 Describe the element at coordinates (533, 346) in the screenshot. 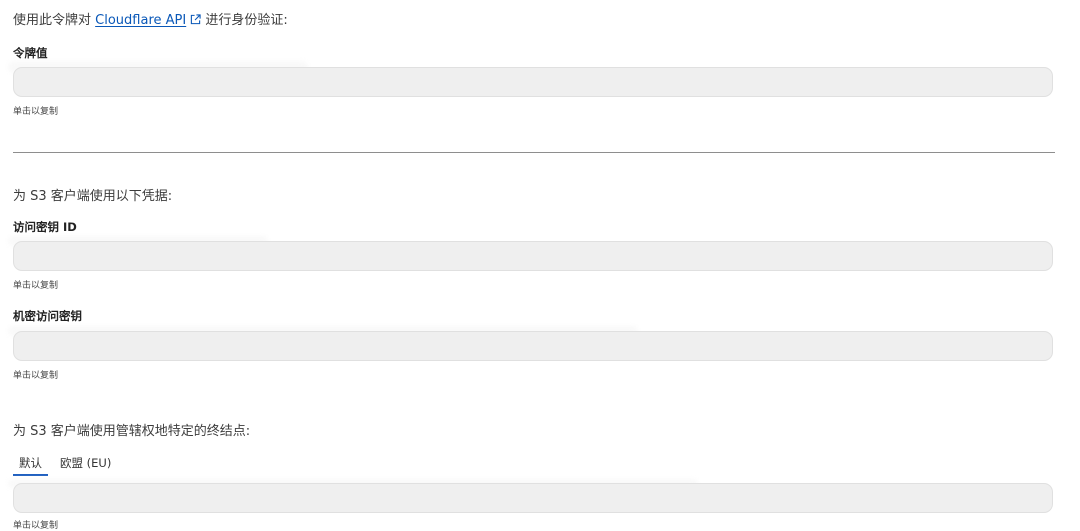

I see `secret-key-field` at that location.